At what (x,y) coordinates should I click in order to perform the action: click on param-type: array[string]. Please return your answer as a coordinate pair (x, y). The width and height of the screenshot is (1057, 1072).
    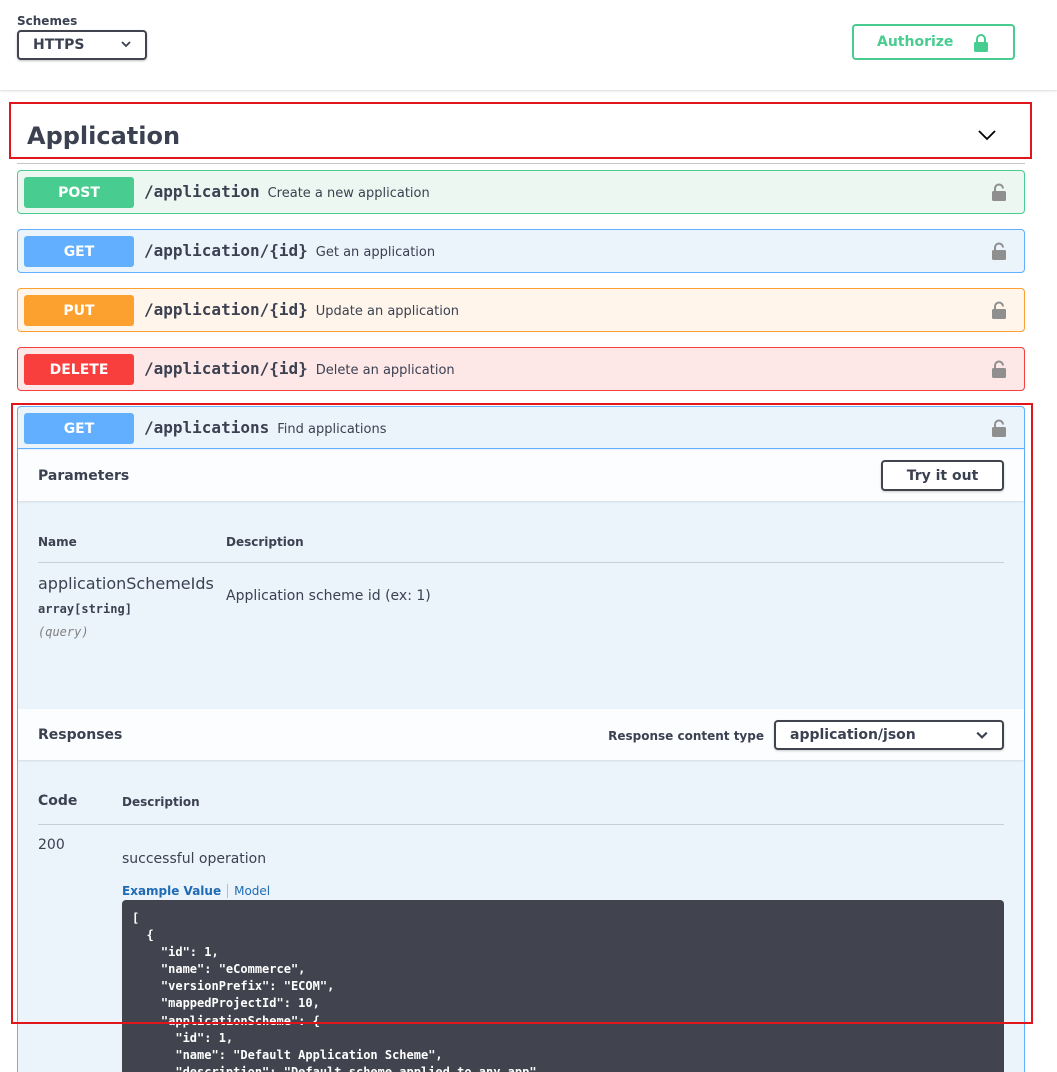
    Looking at the image, I should click on (85, 609).